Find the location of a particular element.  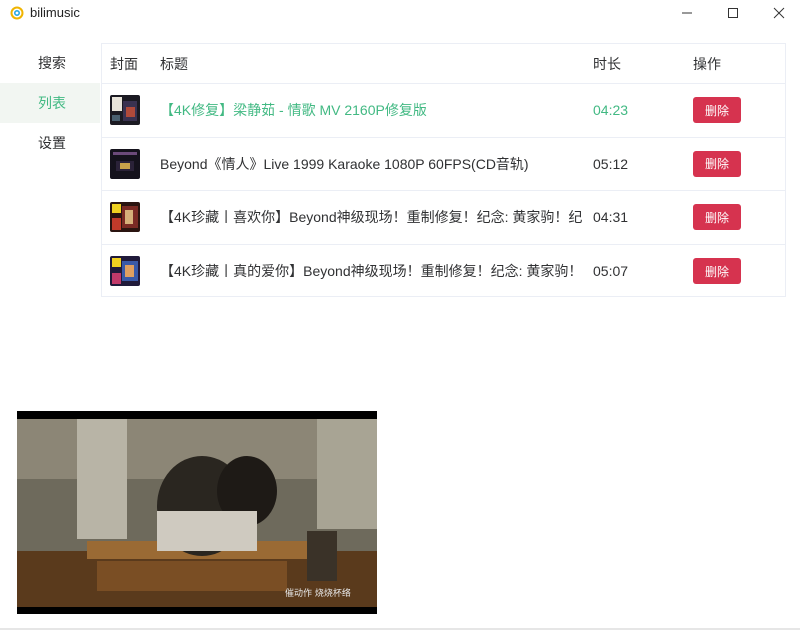

sidebar-item-search: 搜索 is located at coordinates (50, 63).